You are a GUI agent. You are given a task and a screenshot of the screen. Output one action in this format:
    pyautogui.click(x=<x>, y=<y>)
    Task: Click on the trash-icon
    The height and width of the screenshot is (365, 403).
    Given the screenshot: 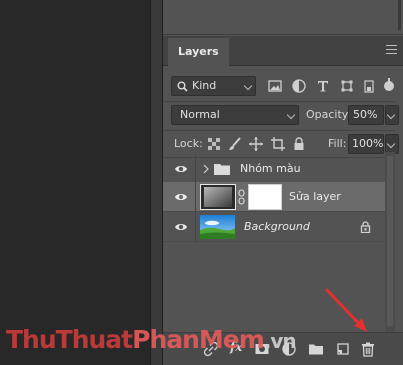 What is the action you would take?
    pyautogui.click(x=368, y=349)
    